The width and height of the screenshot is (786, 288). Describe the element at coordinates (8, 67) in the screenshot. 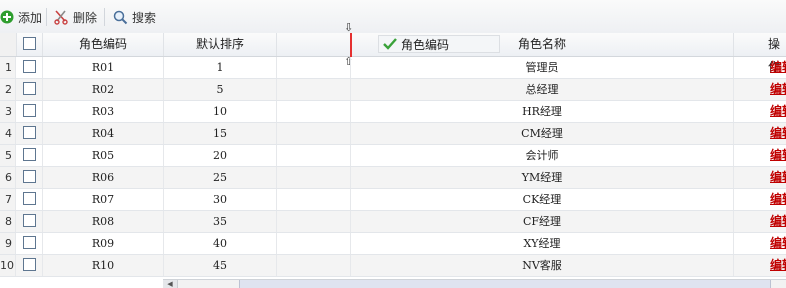

I see `row-number: 1` at that location.